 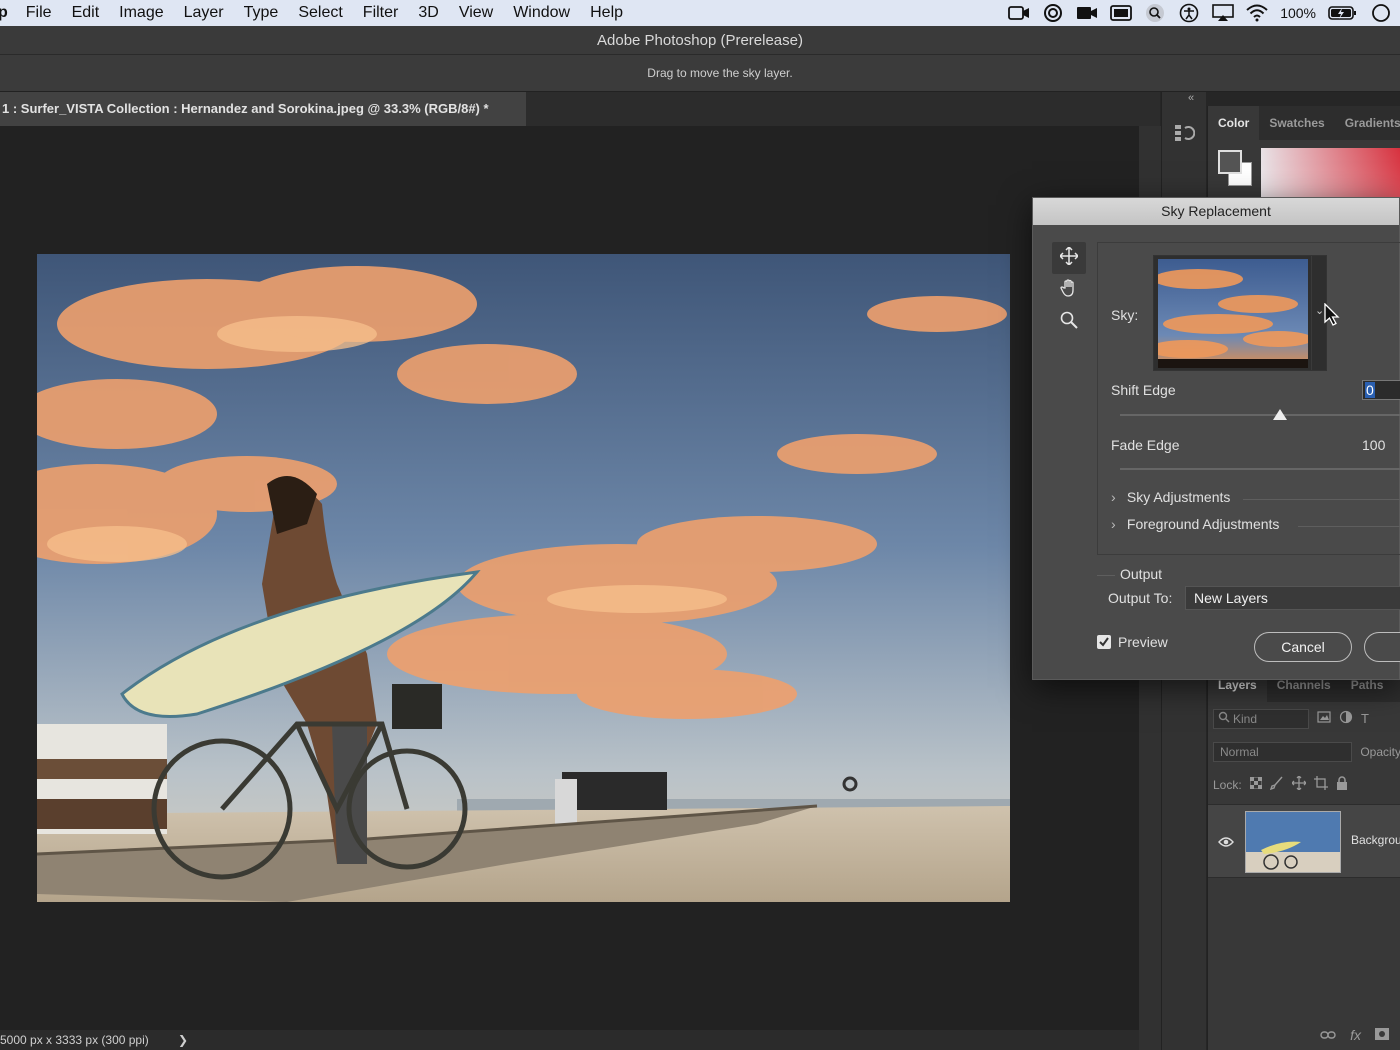 What do you see at coordinates (1279, 414) in the screenshot?
I see `shift-edge-slider-thumb` at bounding box center [1279, 414].